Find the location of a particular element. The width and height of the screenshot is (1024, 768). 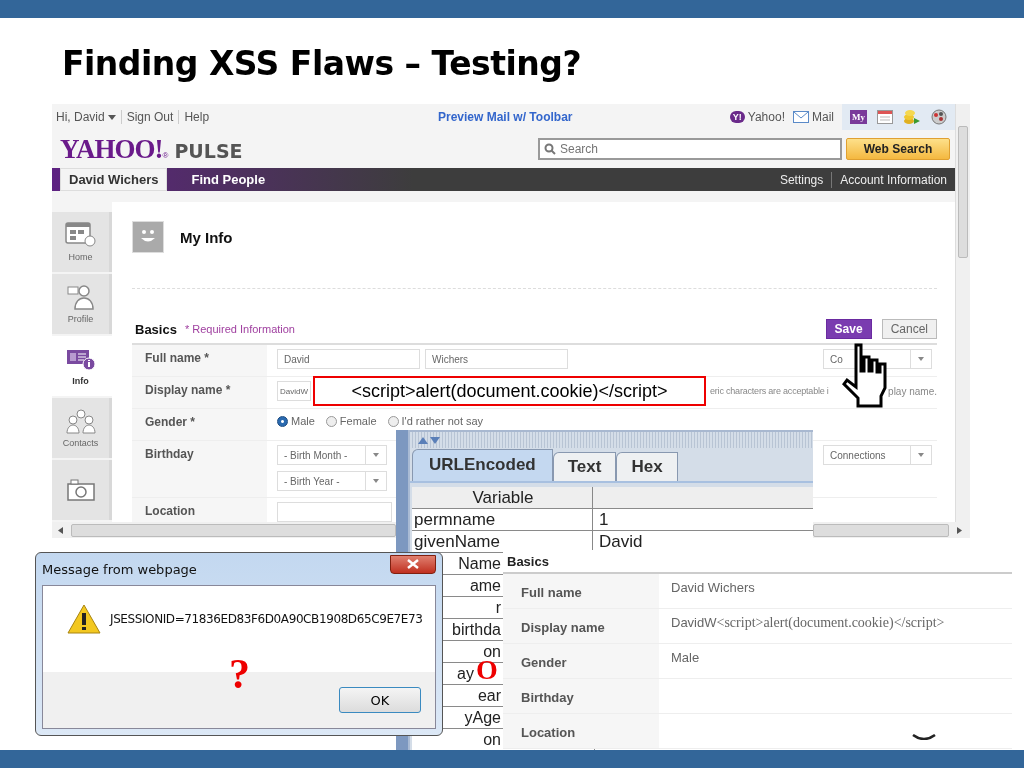

toolbar-button: My is located at coordinates (858, 117).